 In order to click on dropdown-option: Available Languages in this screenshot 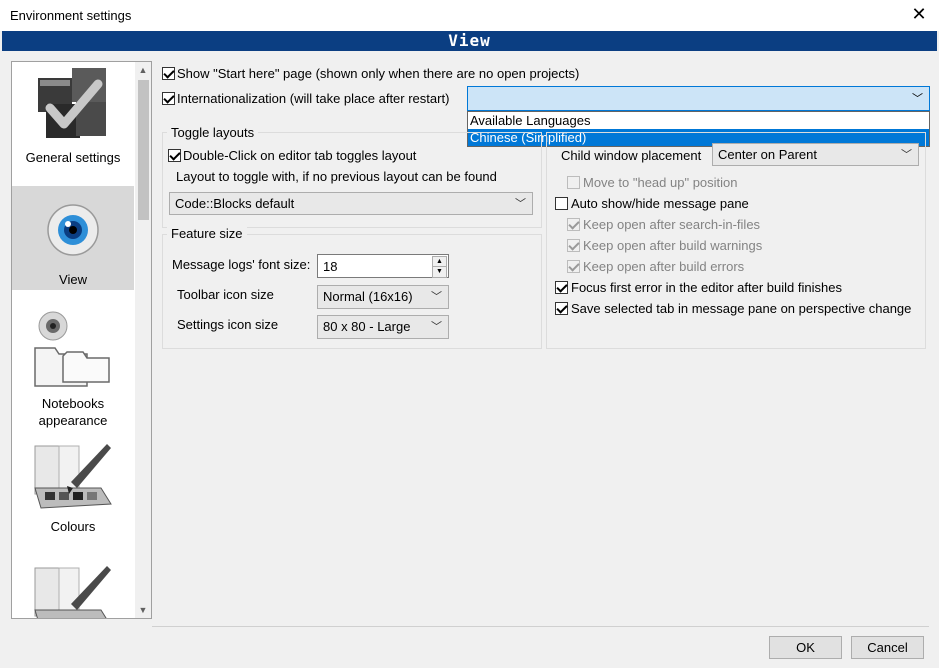, I will do `click(698, 120)`.